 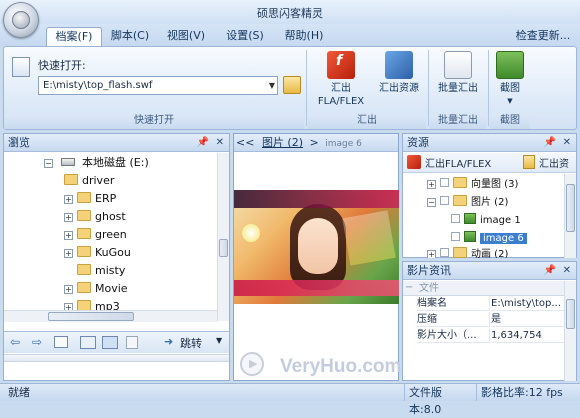 I want to click on page-icon, so click(x=132, y=342).